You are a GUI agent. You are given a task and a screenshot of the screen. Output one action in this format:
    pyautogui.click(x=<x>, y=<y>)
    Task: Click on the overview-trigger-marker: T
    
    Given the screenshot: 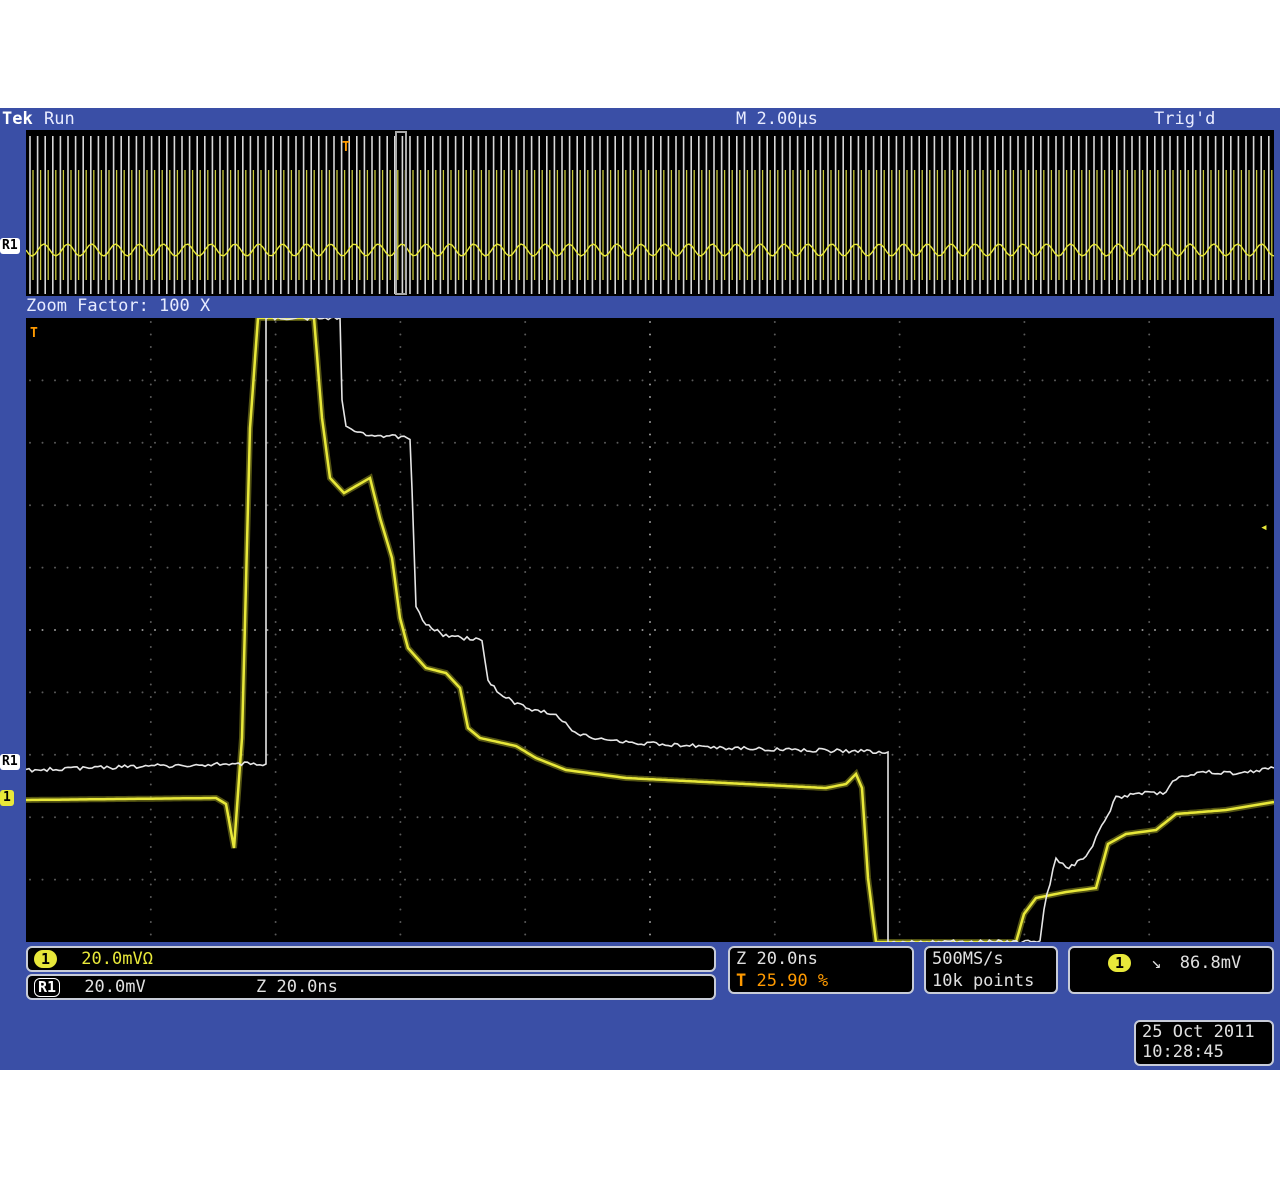 What is the action you would take?
    pyautogui.click(x=346, y=148)
    